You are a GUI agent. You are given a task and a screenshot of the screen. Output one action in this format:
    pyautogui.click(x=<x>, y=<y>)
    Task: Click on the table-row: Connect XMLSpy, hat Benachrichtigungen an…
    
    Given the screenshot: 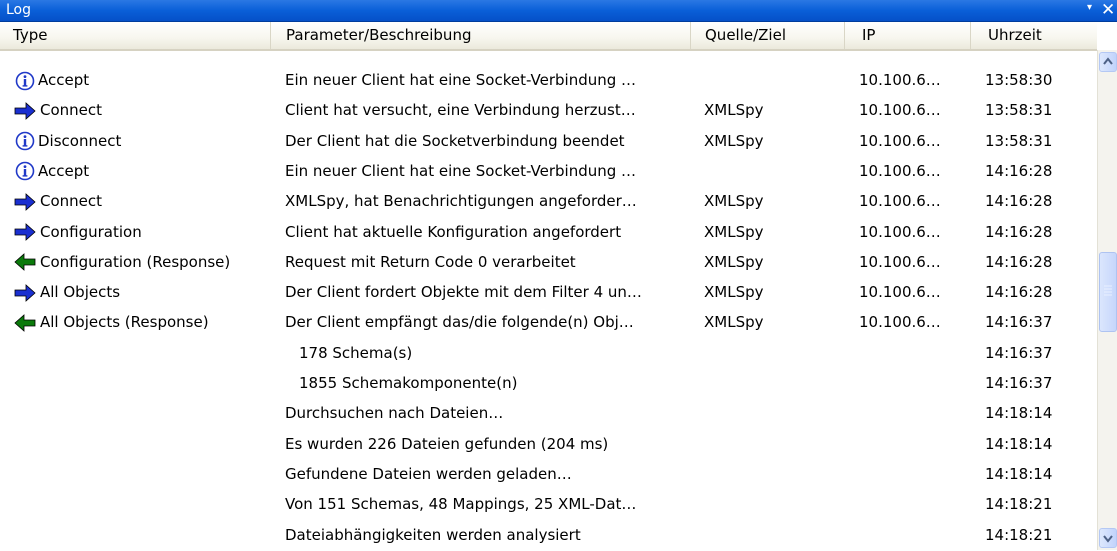 What is the action you would take?
    pyautogui.click(x=548, y=201)
    